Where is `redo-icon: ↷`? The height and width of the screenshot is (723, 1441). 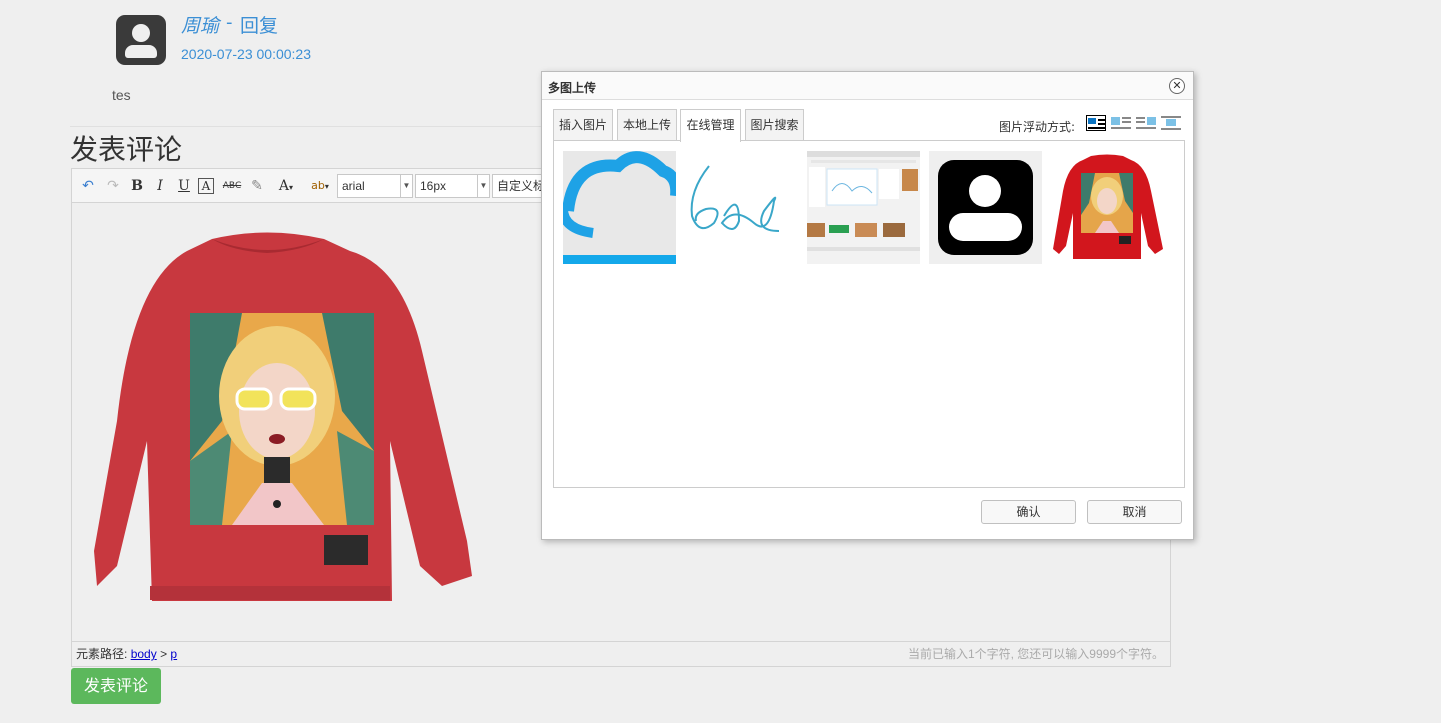 redo-icon: ↷ is located at coordinates (113, 186).